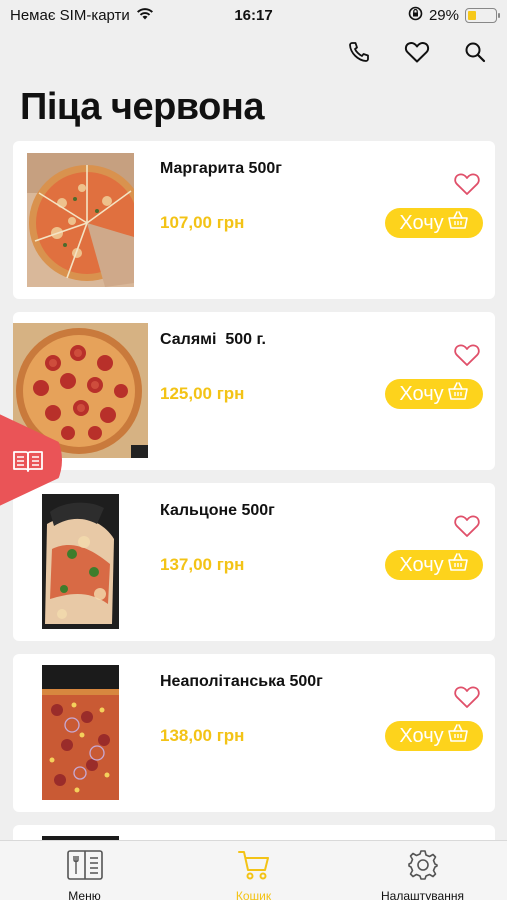  Describe the element at coordinates (202, 393) in the screenshot. I see `product-price: 125,00 грн` at that location.